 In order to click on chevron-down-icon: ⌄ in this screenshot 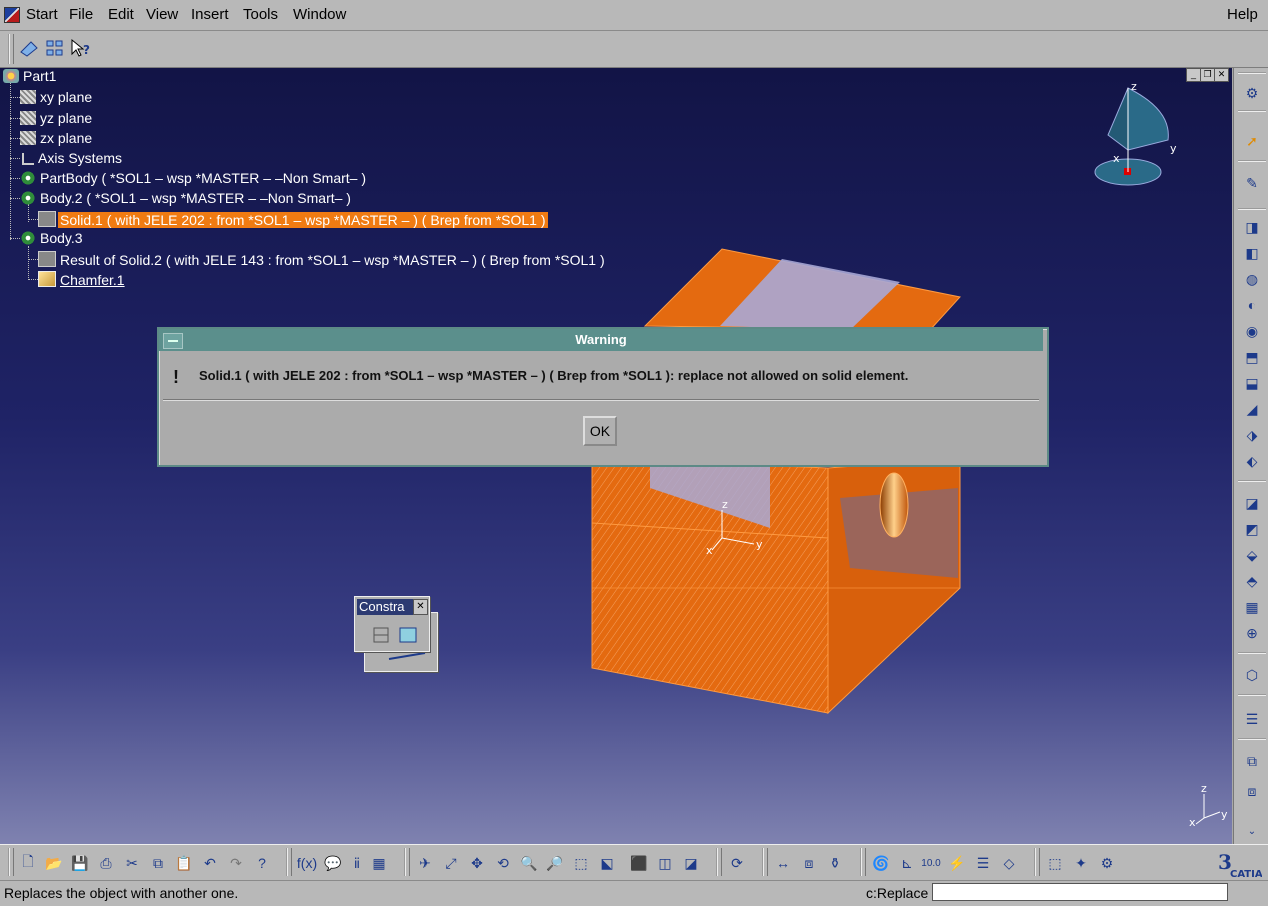, I will do `click(1252, 831)`.